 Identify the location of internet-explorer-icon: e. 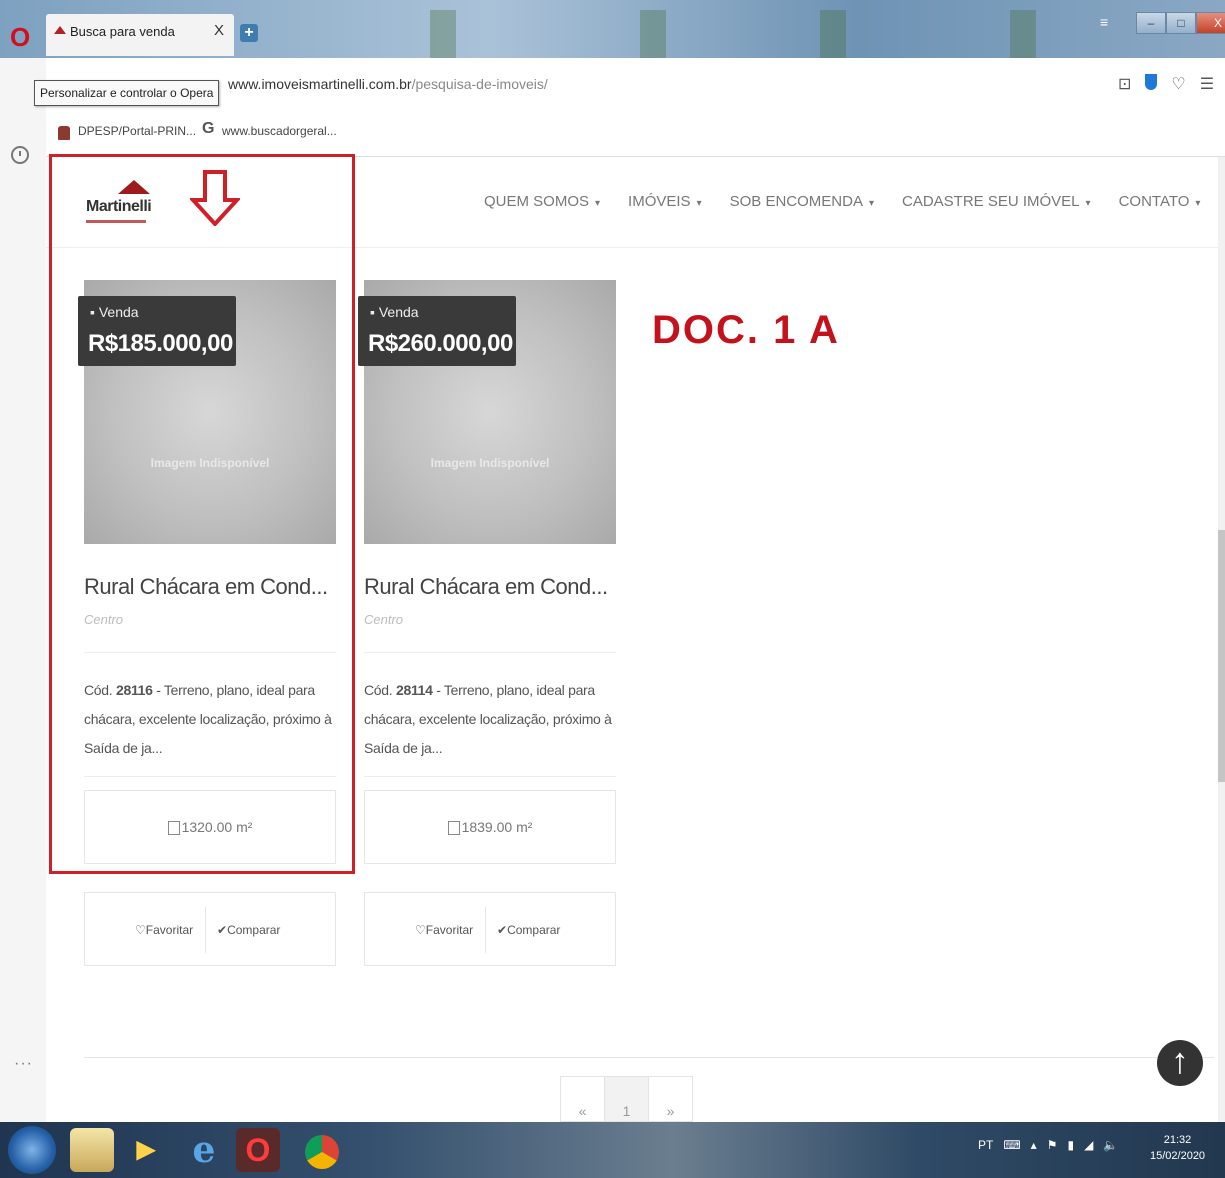
(204, 1150).